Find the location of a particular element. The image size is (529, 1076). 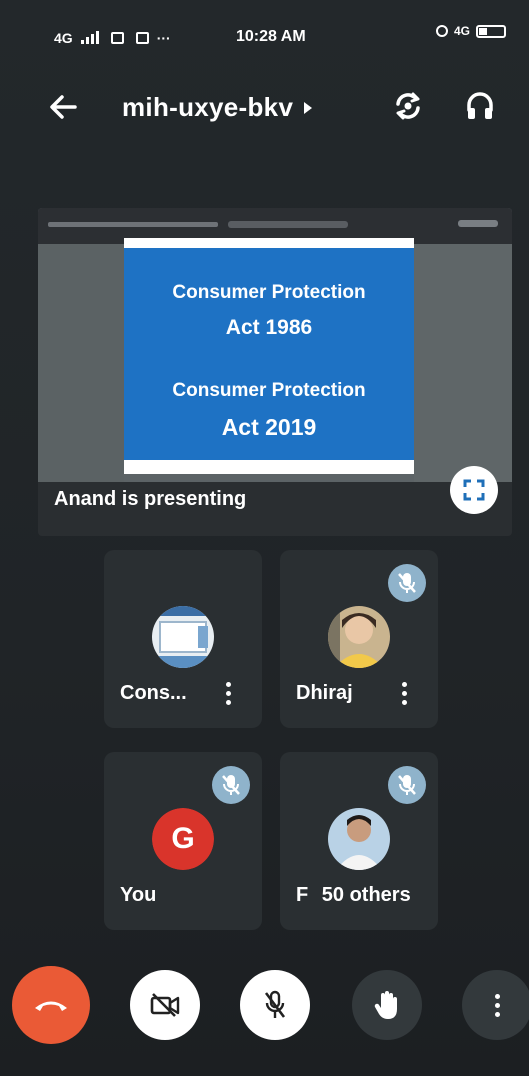

more-vertical-icon is located at coordinates (497, 1005).